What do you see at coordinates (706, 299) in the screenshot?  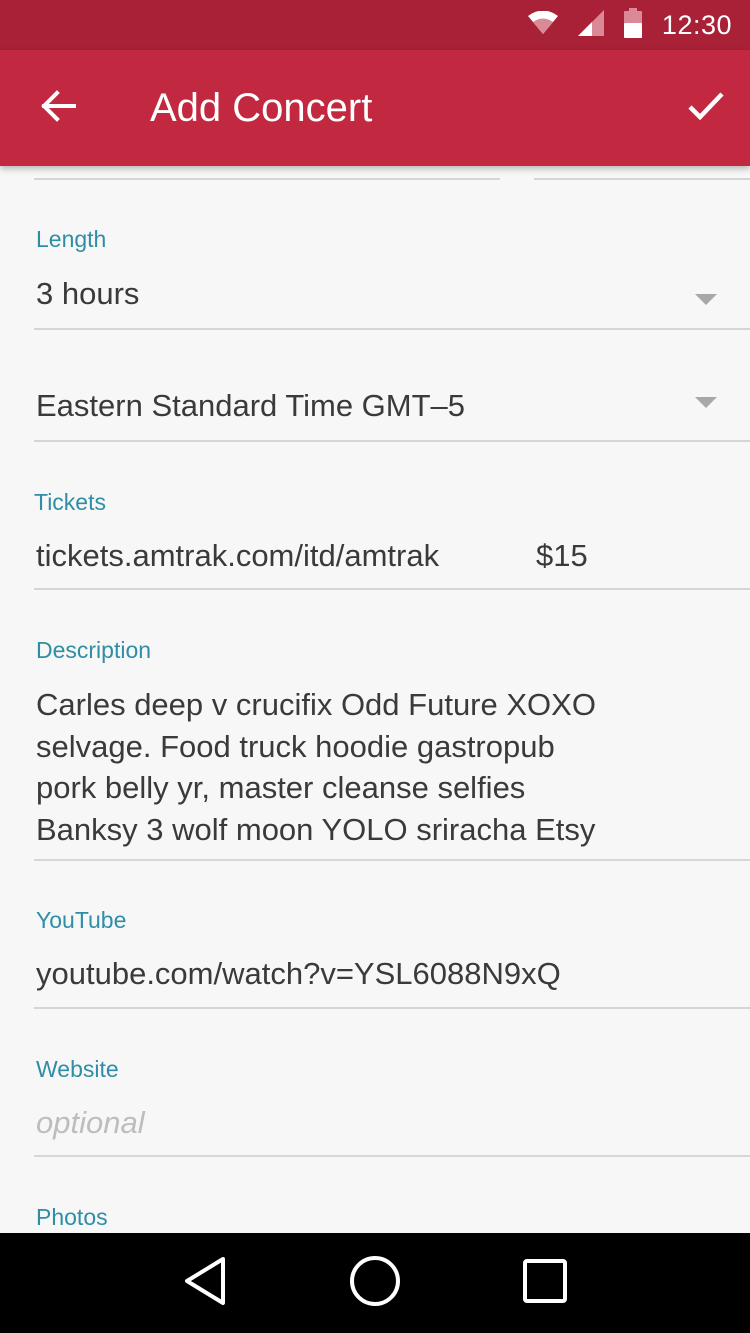 I see `length-dropdown-icon` at bounding box center [706, 299].